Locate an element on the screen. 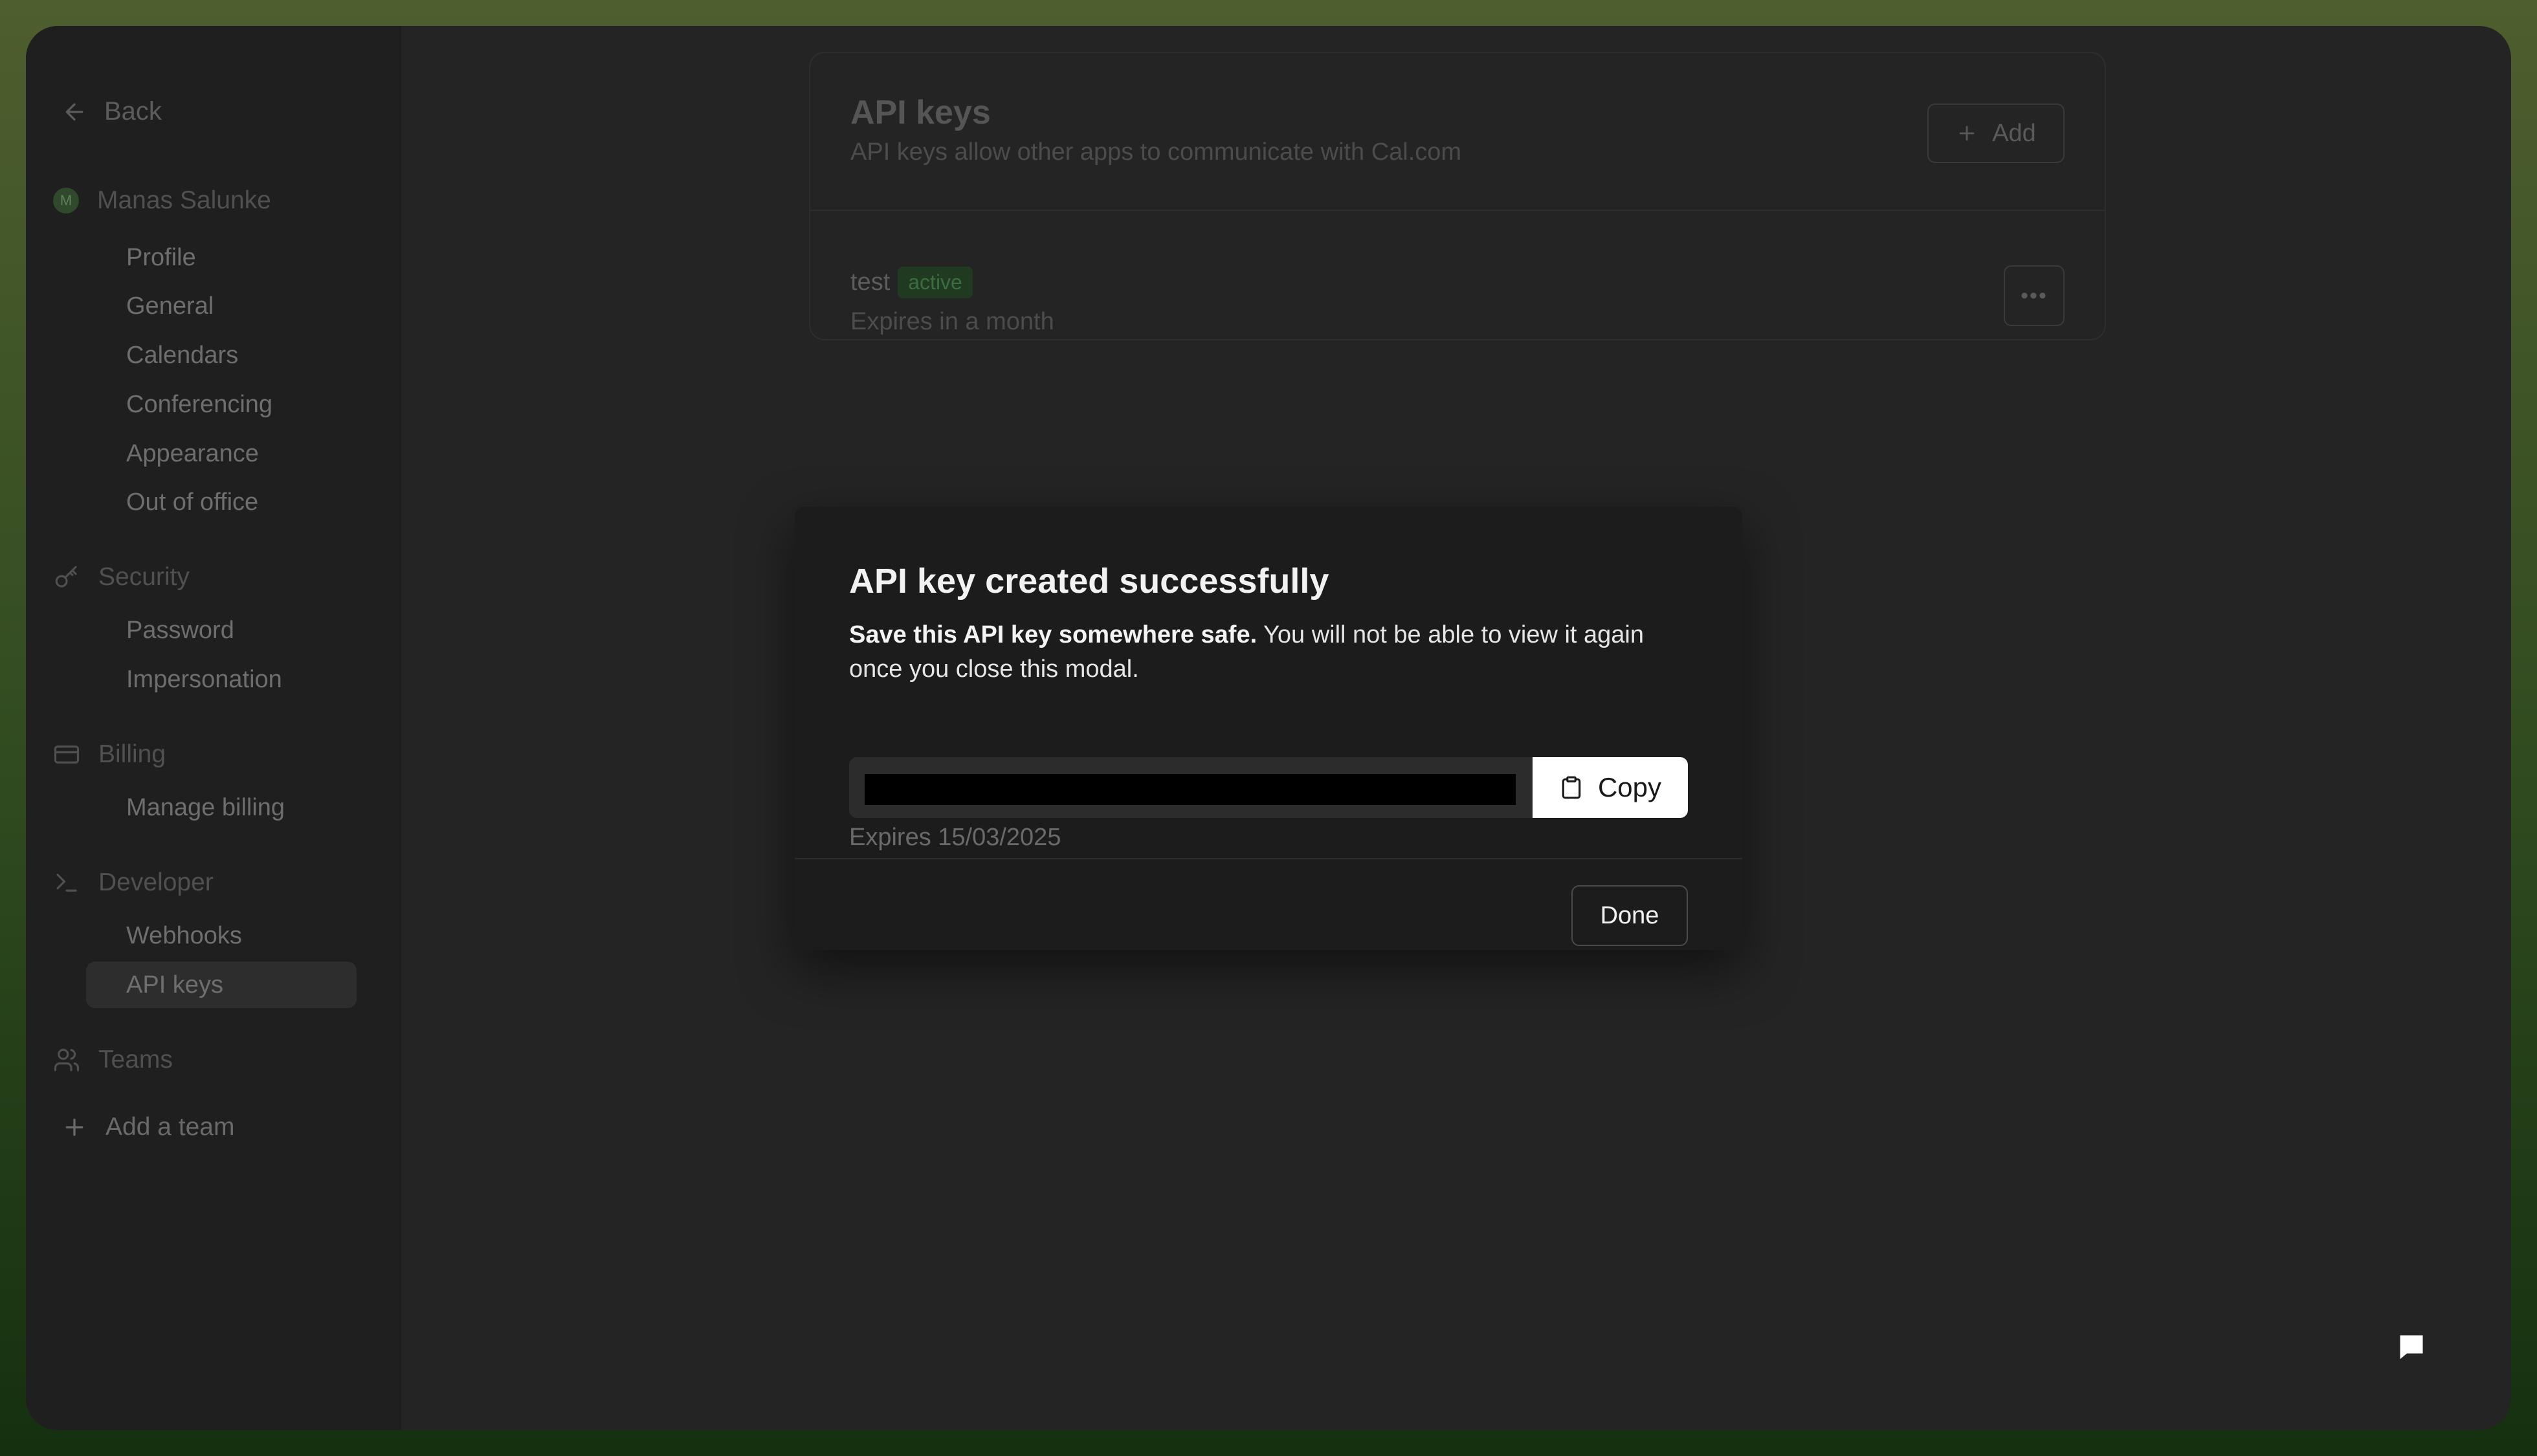  done-button: Done is located at coordinates (1630, 915).